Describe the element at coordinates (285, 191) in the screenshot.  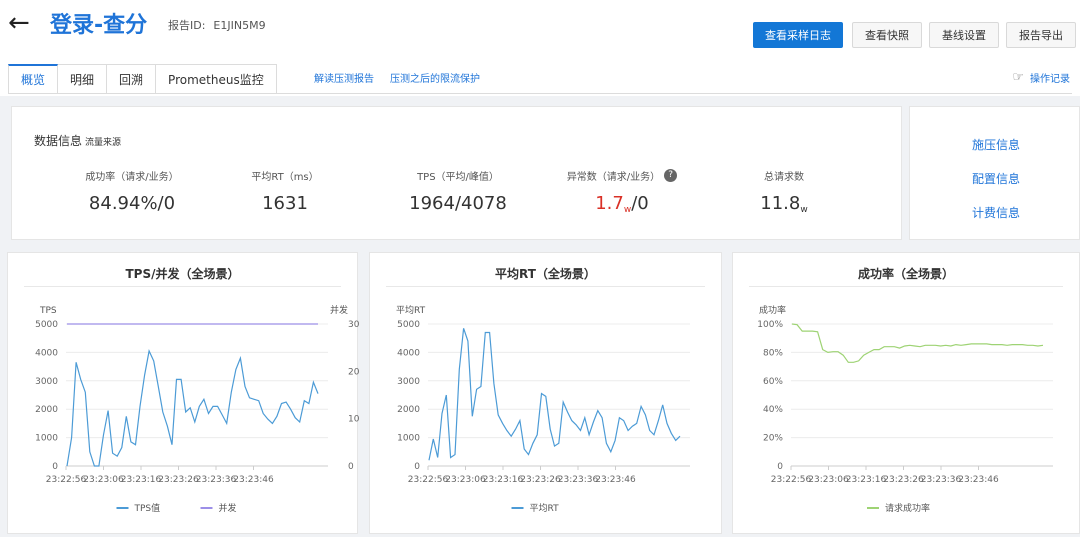
I see `avg-rt-metric: 平均RT（ms） 1631` at that location.